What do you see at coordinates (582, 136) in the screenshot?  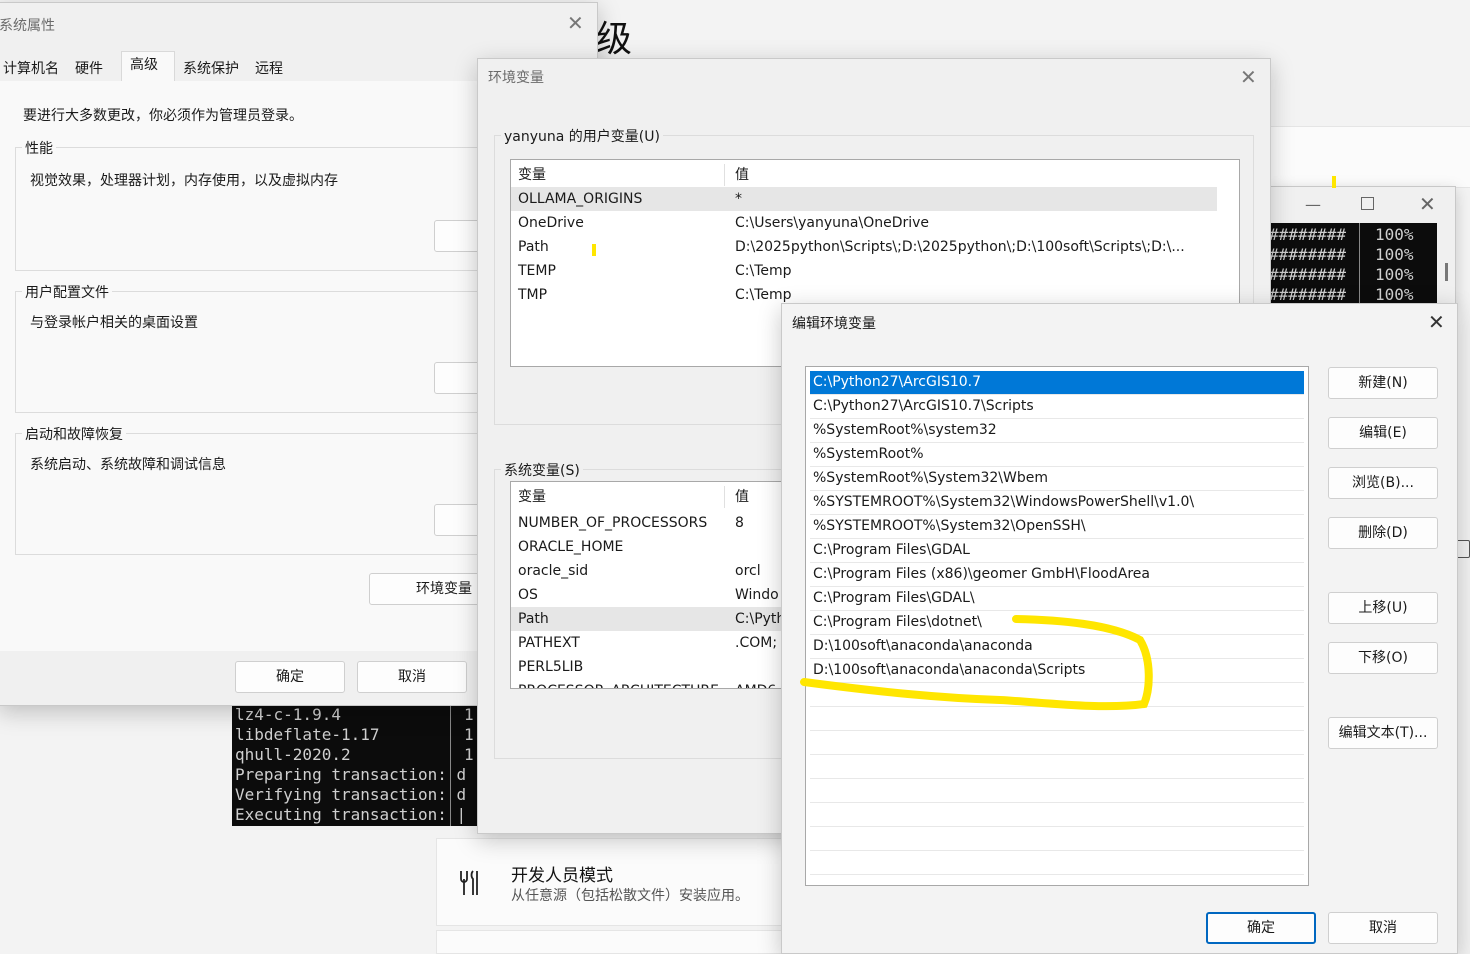 I see `user-variables-label: yanyuna 的用户变量(U)` at bounding box center [582, 136].